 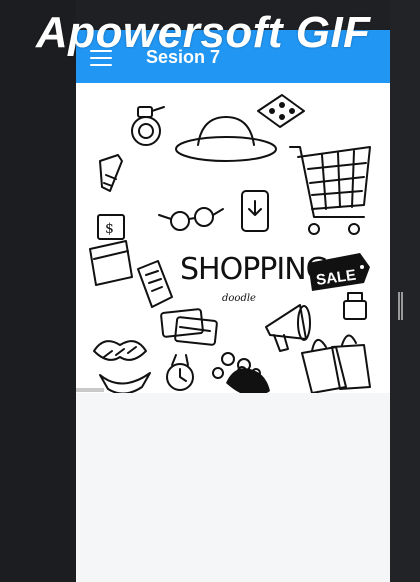 I want to click on right-desktop-background, so click(x=405, y=291).